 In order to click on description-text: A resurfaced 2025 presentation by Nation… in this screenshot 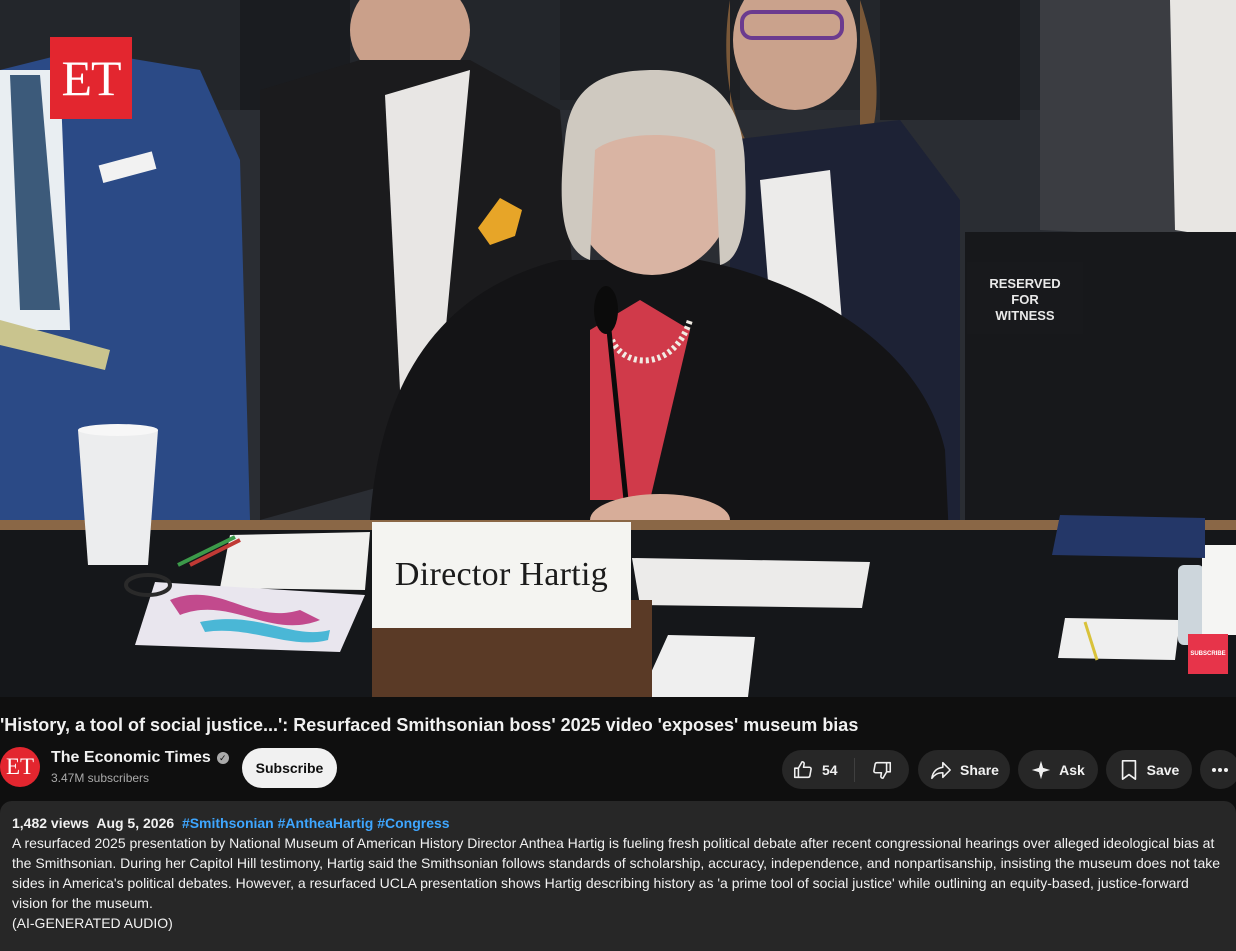, I will do `click(616, 873)`.